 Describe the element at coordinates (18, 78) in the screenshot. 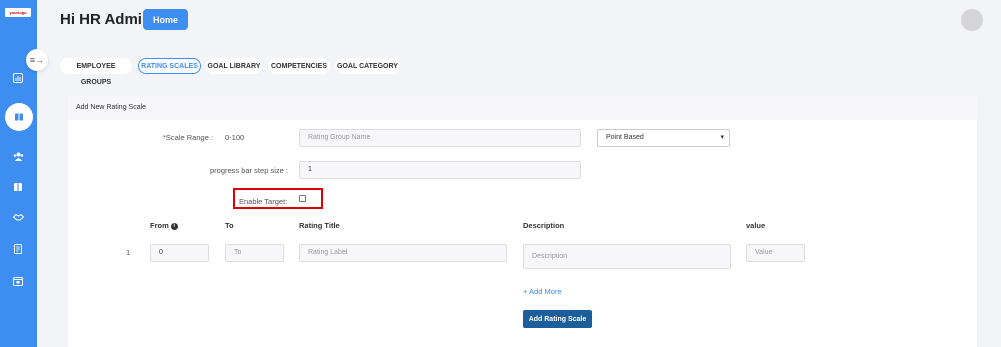

I see `dashboard-icon` at that location.